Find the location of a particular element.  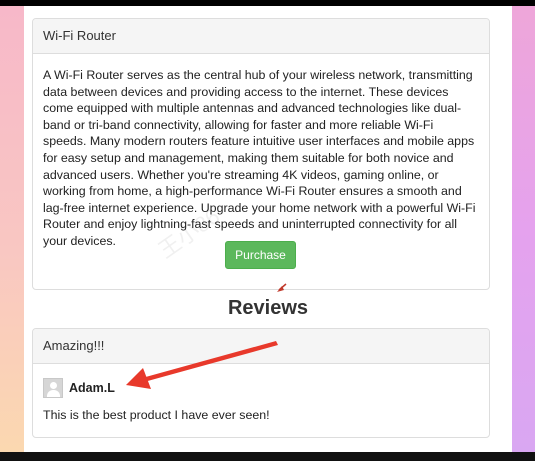

background-left-gradient is located at coordinates (12, 229).